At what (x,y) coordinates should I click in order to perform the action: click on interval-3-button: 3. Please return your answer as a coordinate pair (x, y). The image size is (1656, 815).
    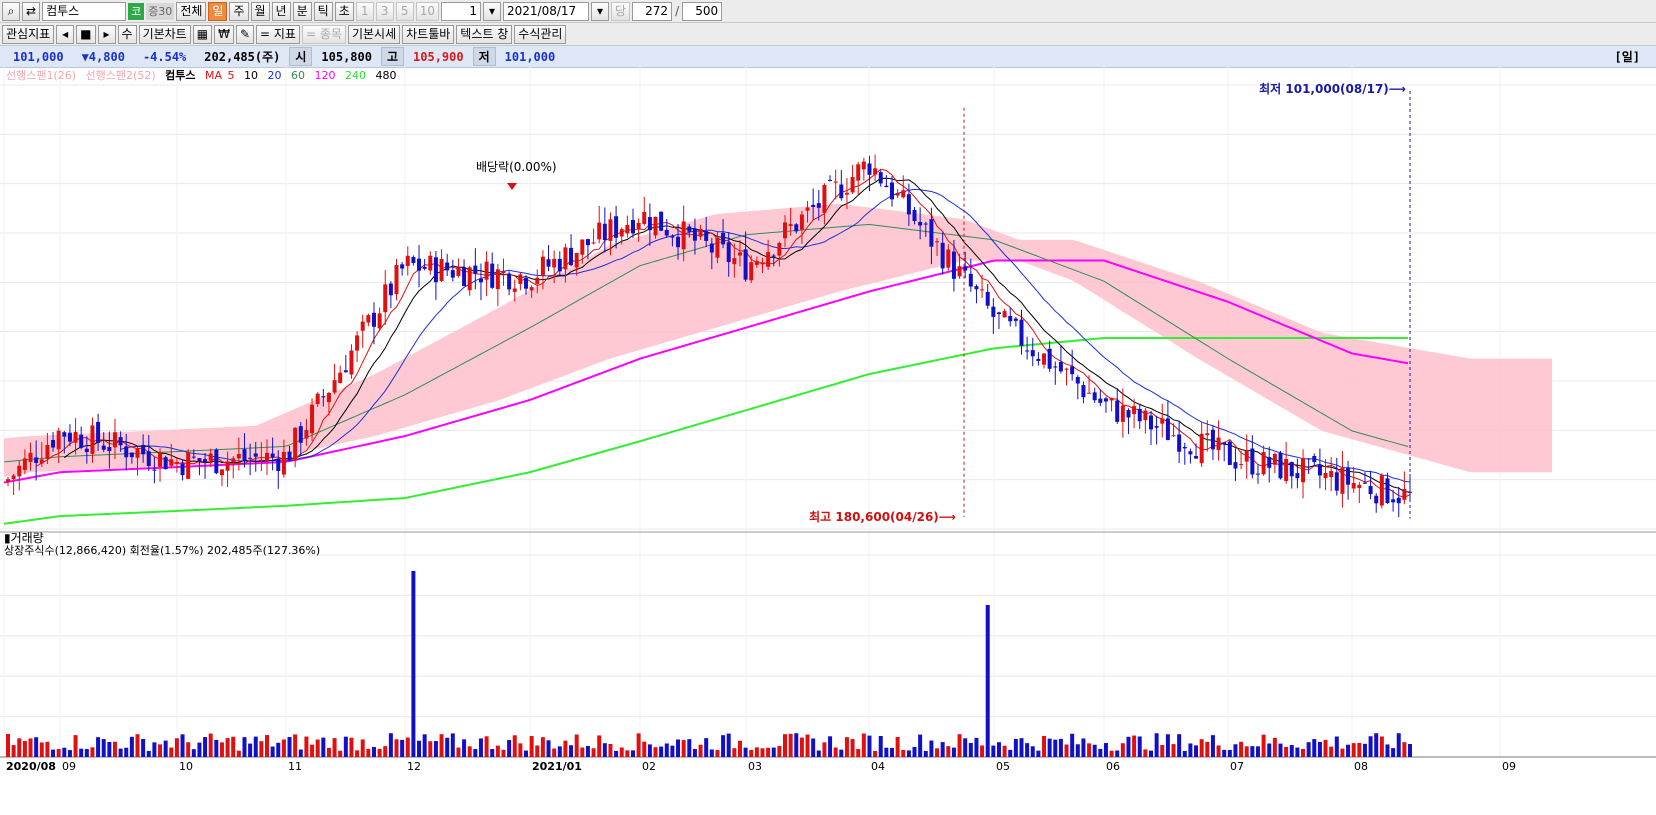
    Looking at the image, I should click on (384, 11).